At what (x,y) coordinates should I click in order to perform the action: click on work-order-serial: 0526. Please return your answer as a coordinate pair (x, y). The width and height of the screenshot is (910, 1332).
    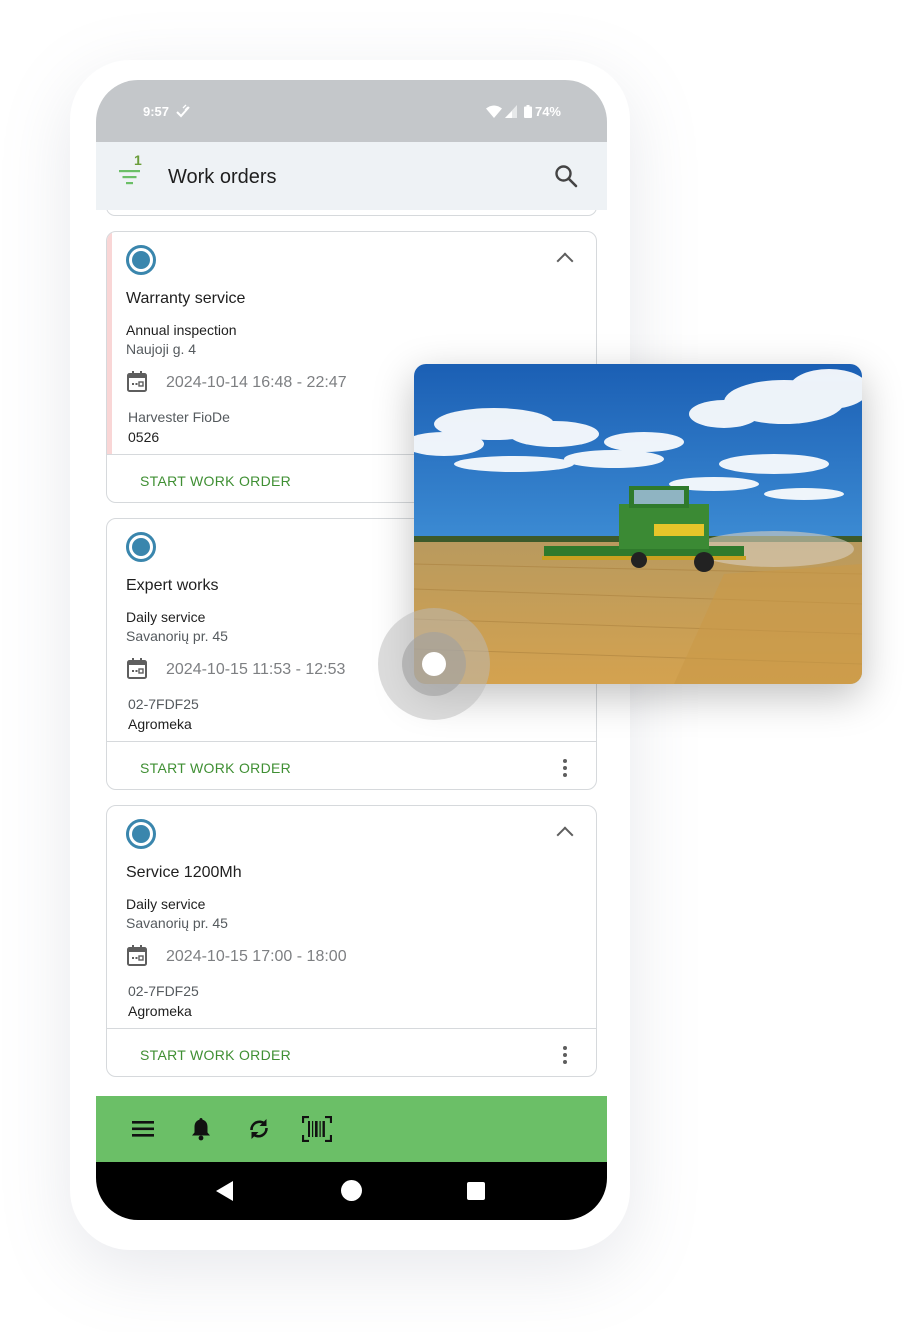
    Looking at the image, I should click on (144, 437).